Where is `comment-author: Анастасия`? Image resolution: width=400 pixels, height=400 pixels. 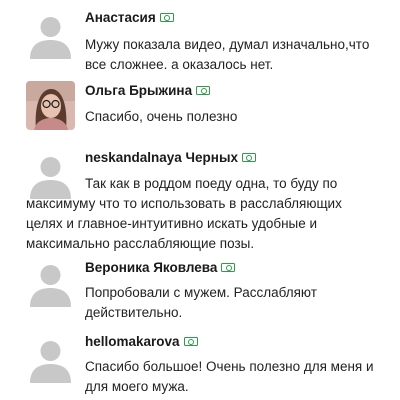 comment-author: Анастасия is located at coordinates (129, 18).